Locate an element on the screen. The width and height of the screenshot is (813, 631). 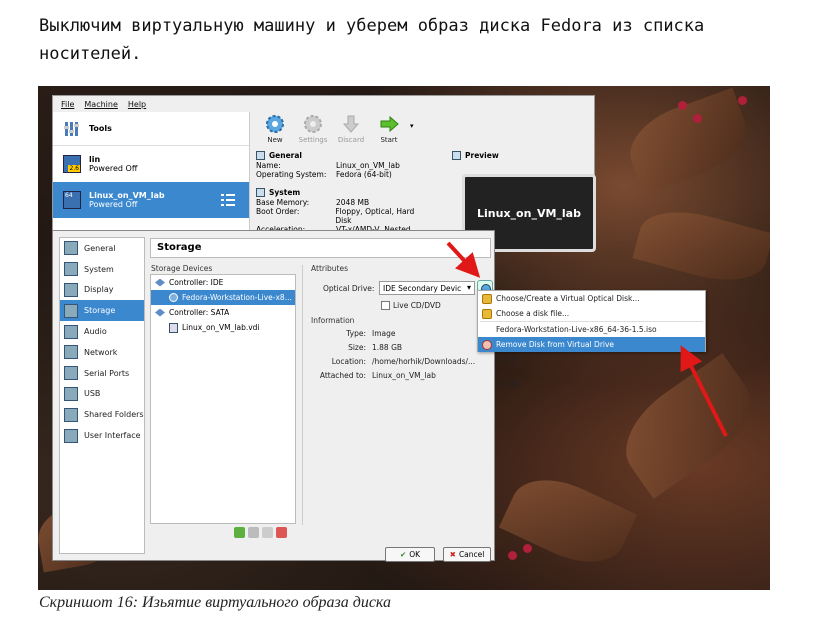
live-cd-checkbox is located at coordinates (385, 305).